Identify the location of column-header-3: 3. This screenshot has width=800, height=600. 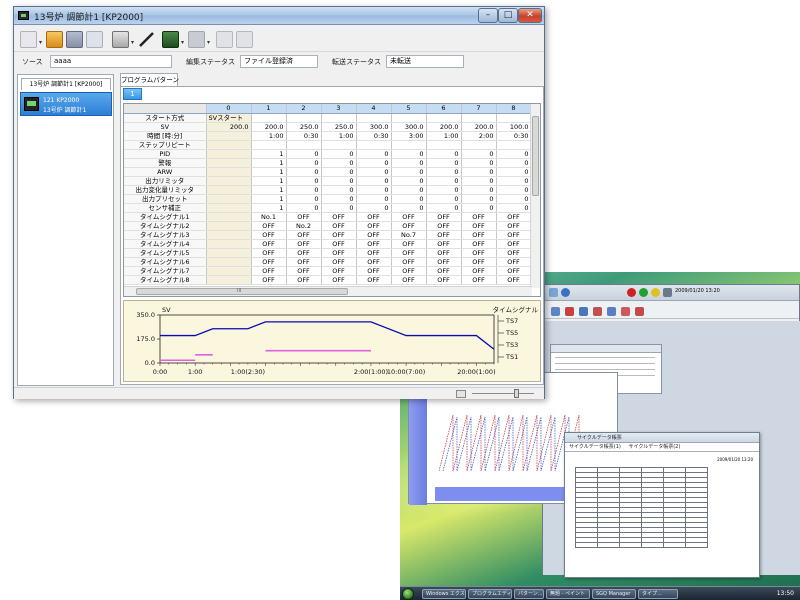
(339, 109).